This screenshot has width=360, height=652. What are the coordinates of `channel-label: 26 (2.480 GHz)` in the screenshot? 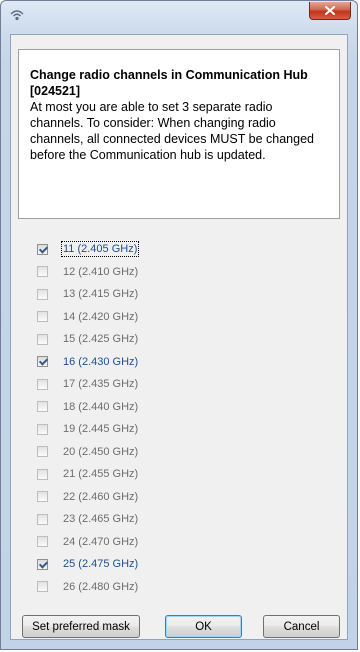 It's located at (100, 587).